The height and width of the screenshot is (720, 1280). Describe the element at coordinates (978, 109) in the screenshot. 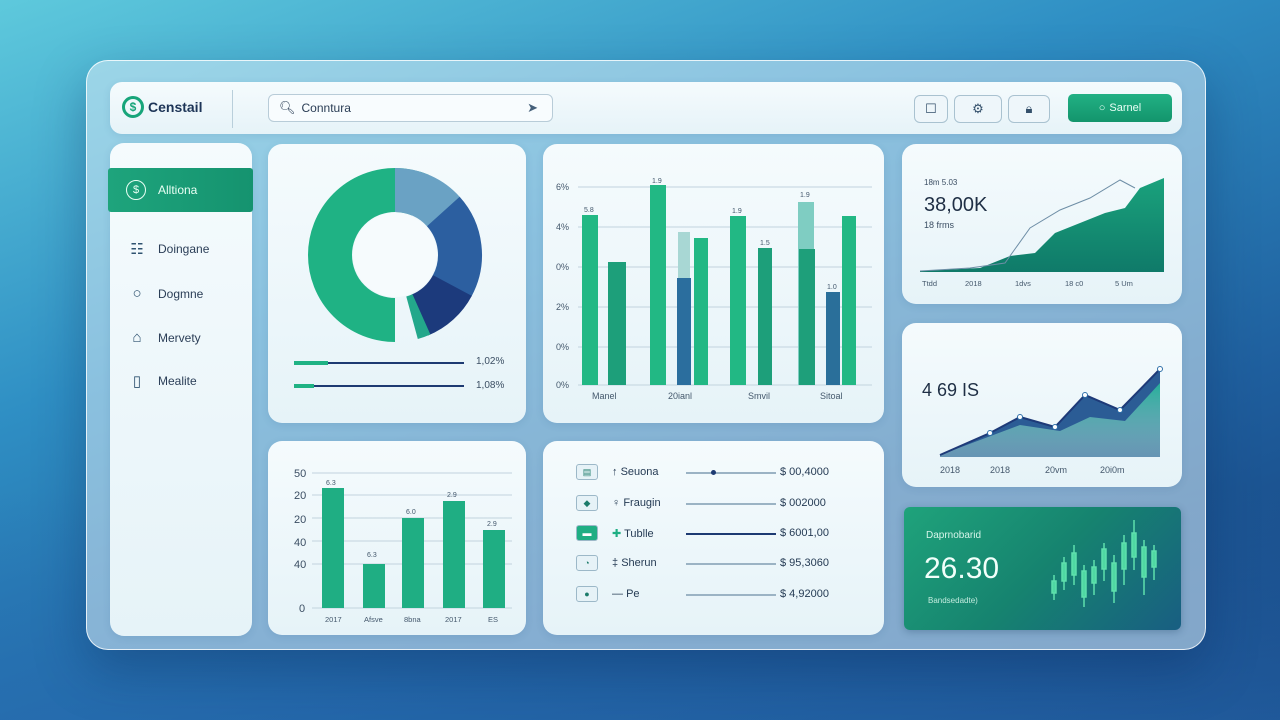

I see `settings-icon: ⚙` at that location.